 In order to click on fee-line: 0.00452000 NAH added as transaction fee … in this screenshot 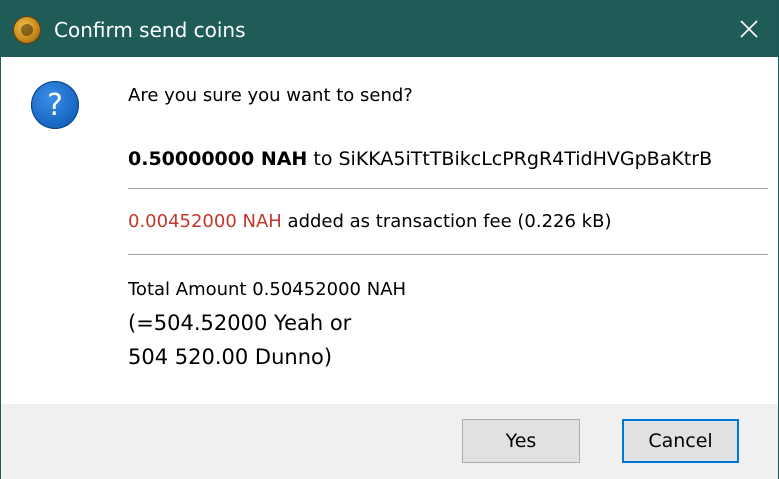, I will do `click(369, 221)`.